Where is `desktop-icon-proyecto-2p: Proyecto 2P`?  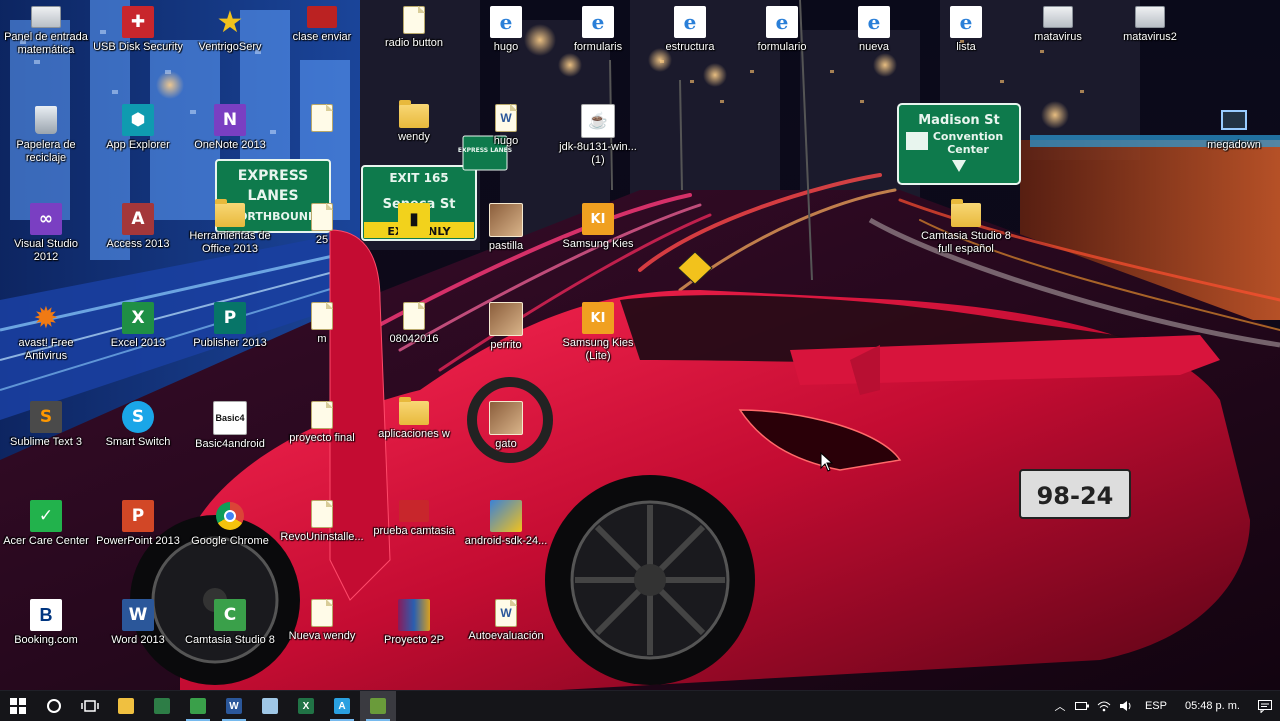
desktop-icon-proyecto-2p: Proyecto 2P is located at coordinates (414, 641).